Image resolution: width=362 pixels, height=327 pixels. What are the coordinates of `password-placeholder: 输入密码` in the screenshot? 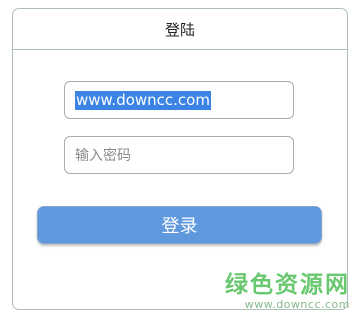 It's located at (103, 156).